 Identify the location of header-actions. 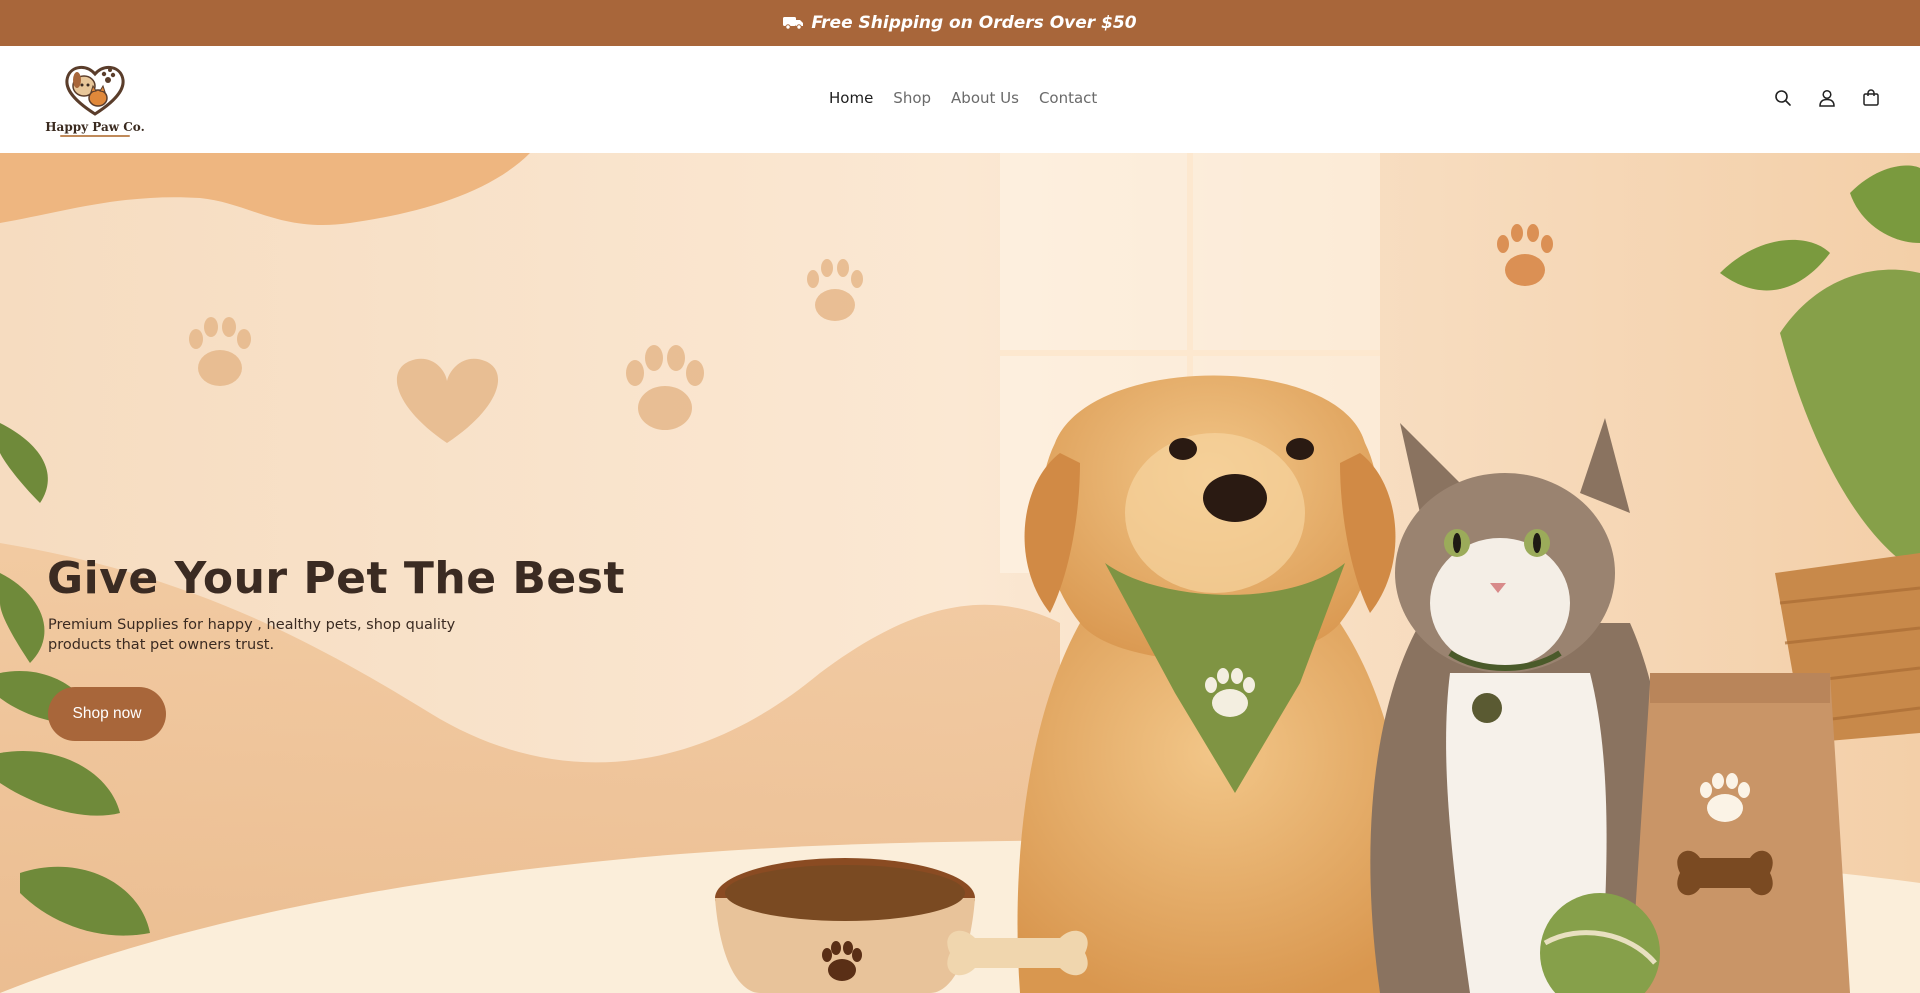
(1827, 98).